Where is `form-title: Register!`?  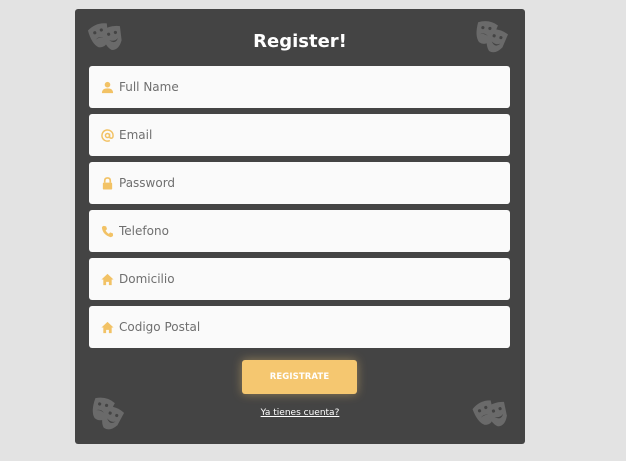
form-title: Register! is located at coordinates (300, 41).